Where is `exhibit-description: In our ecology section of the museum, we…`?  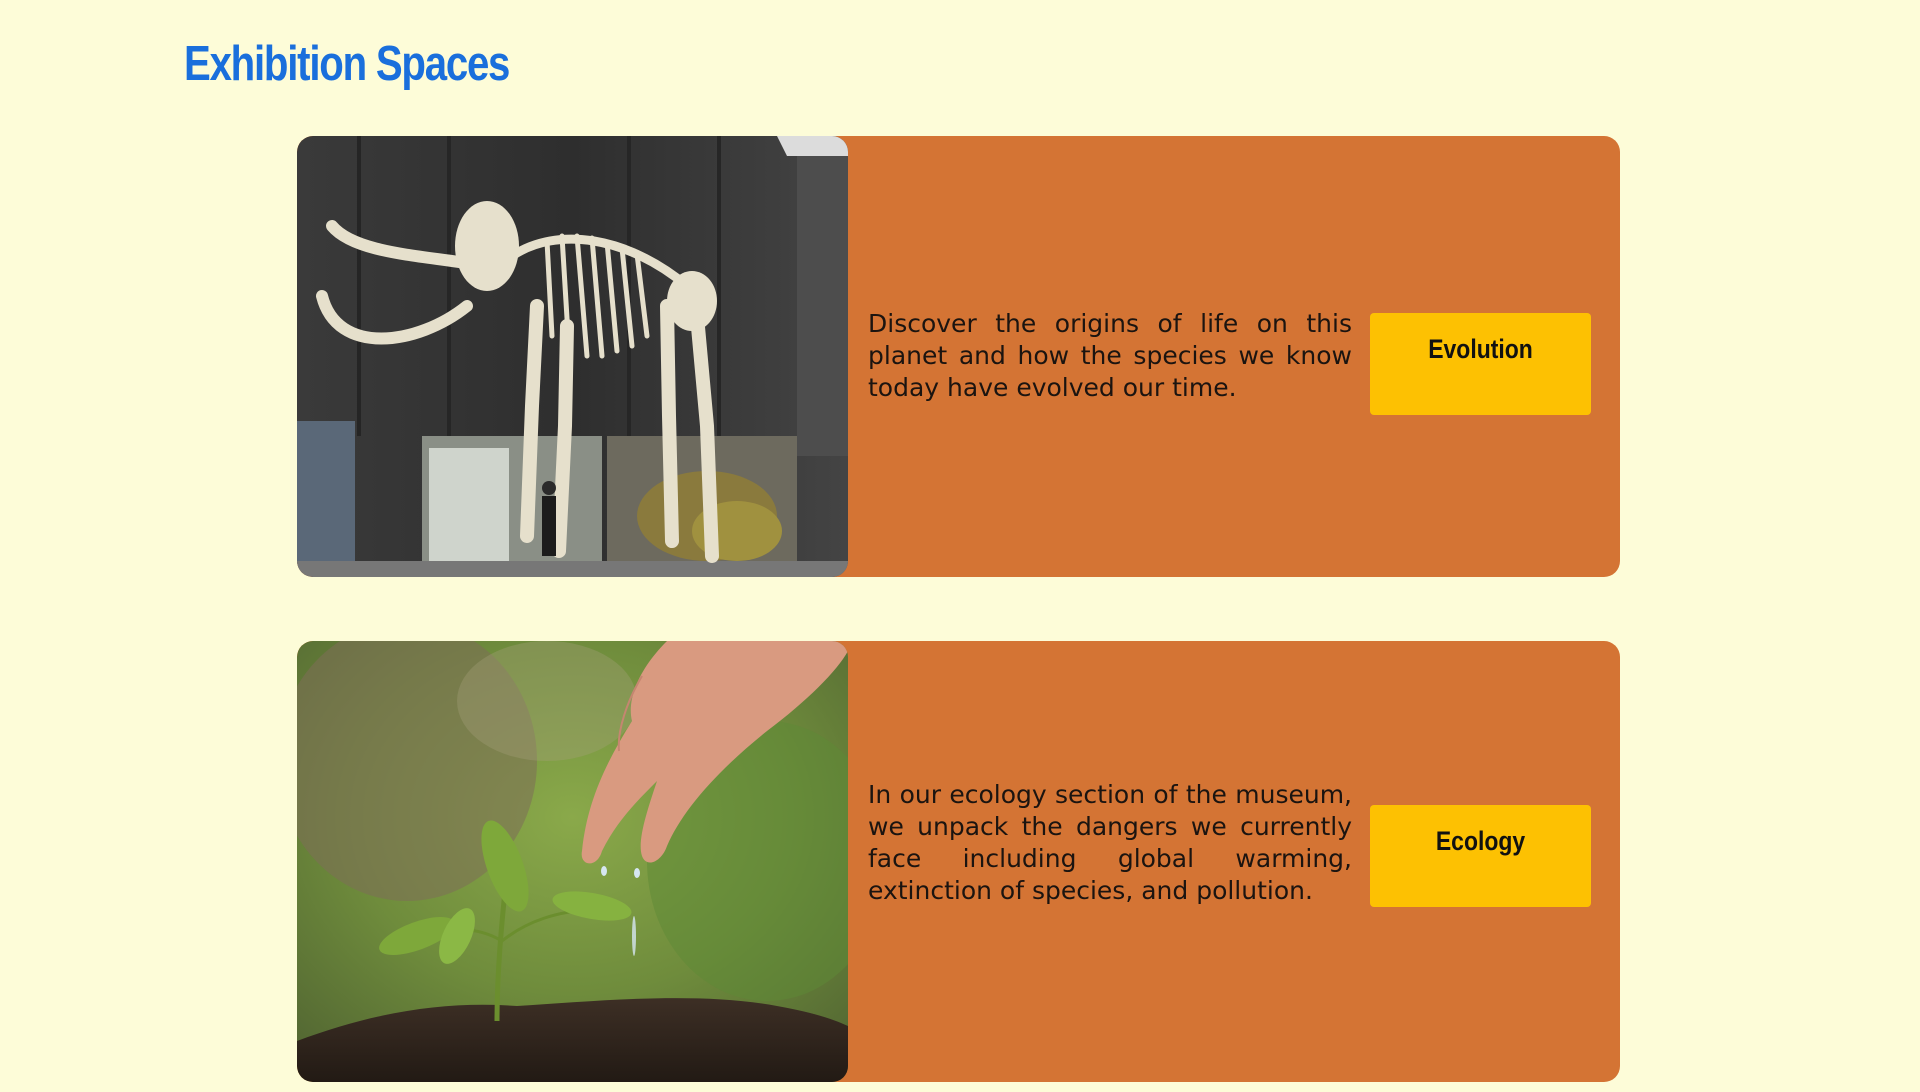 exhibit-description: In our ecology section of the museum, we… is located at coordinates (1110, 842).